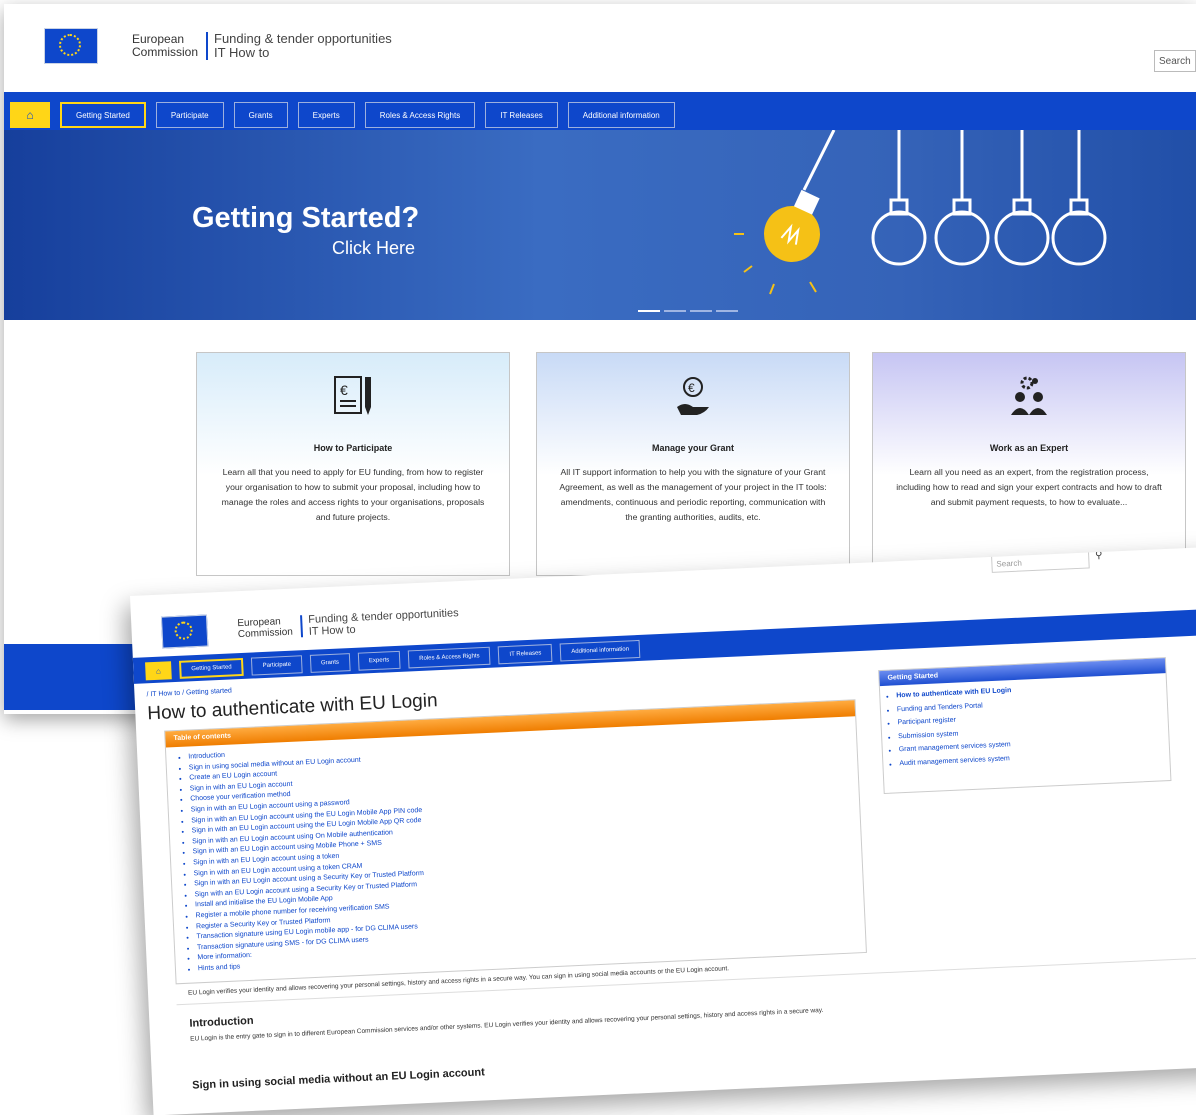 The height and width of the screenshot is (1115, 1196). What do you see at coordinates (920, 212) in the screenshot?
I see `lightbulbs-illustration` at bounding box center [920, 212].